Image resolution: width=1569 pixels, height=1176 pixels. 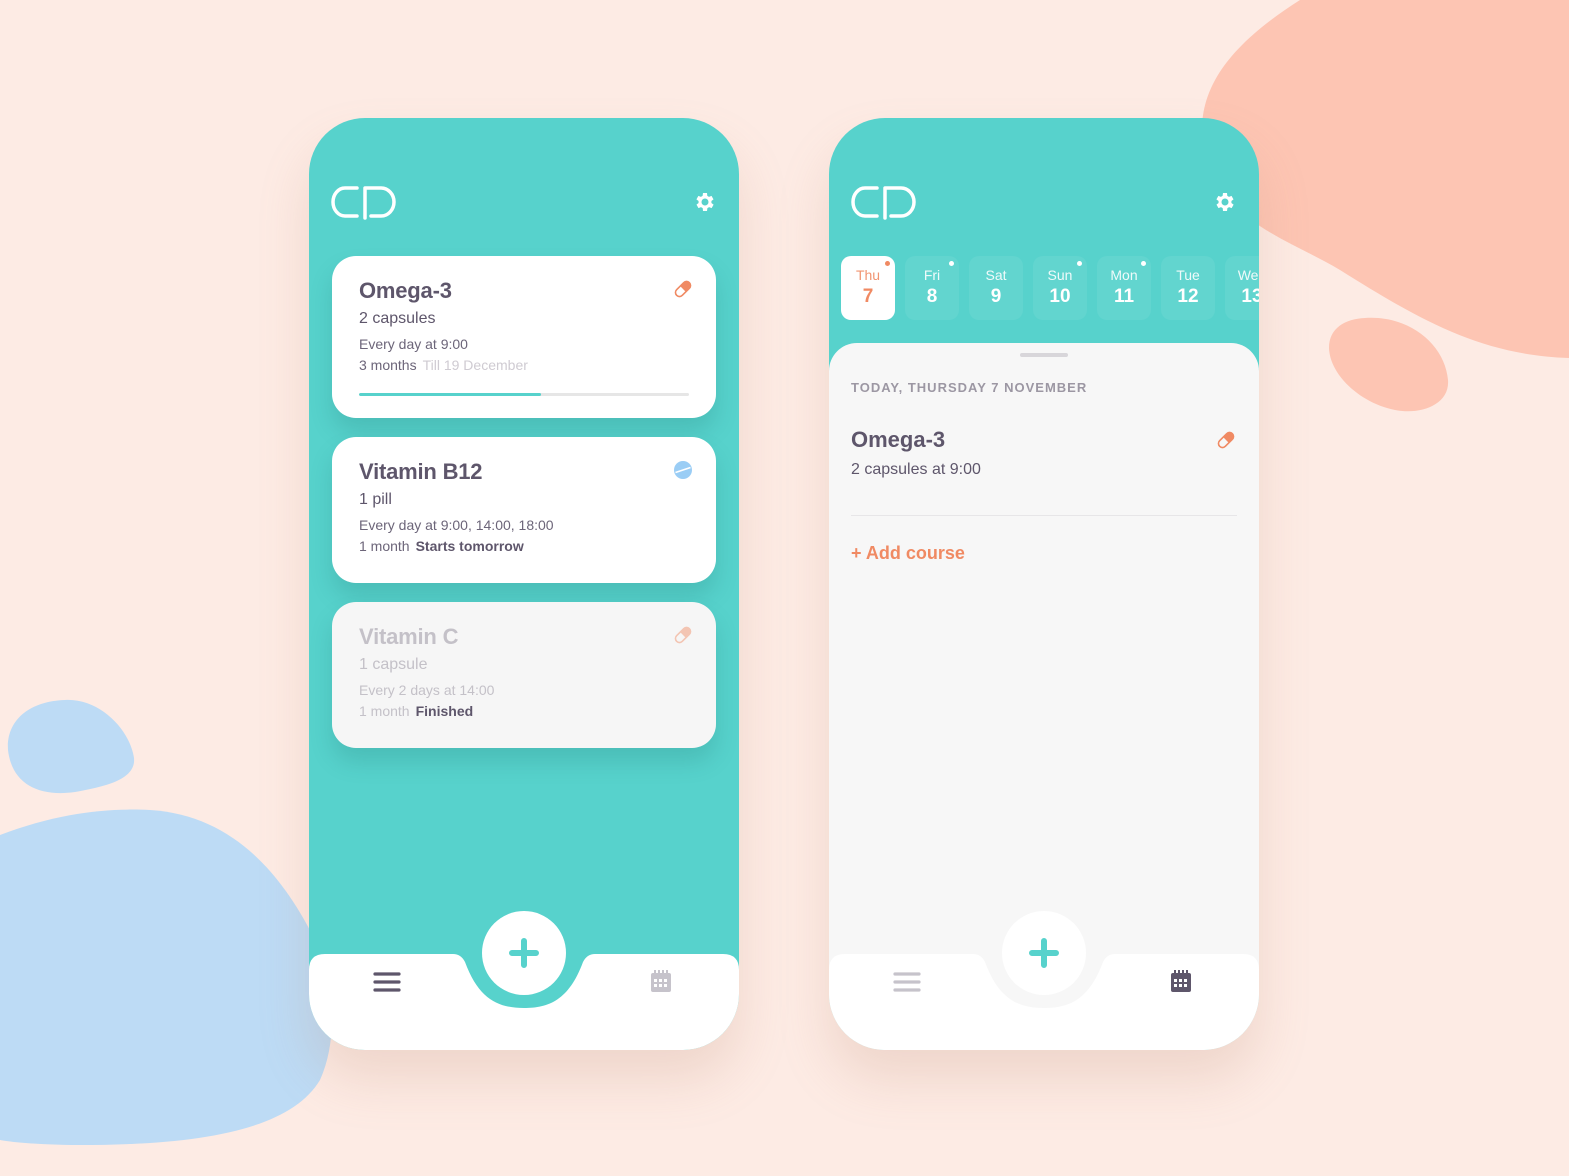 I want to click on day-number: 12, so click(x=1188, y=296).